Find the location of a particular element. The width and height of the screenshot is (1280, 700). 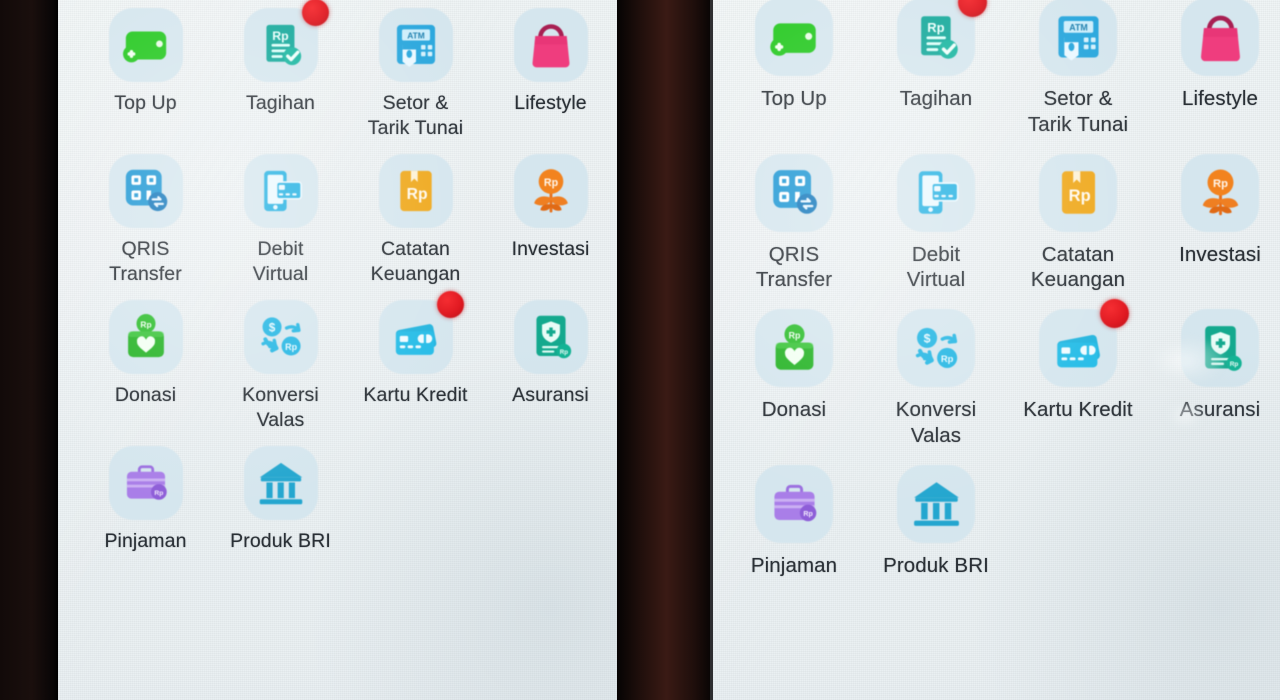

menu-item-label: Investasi is located at coordinates (550, 249).